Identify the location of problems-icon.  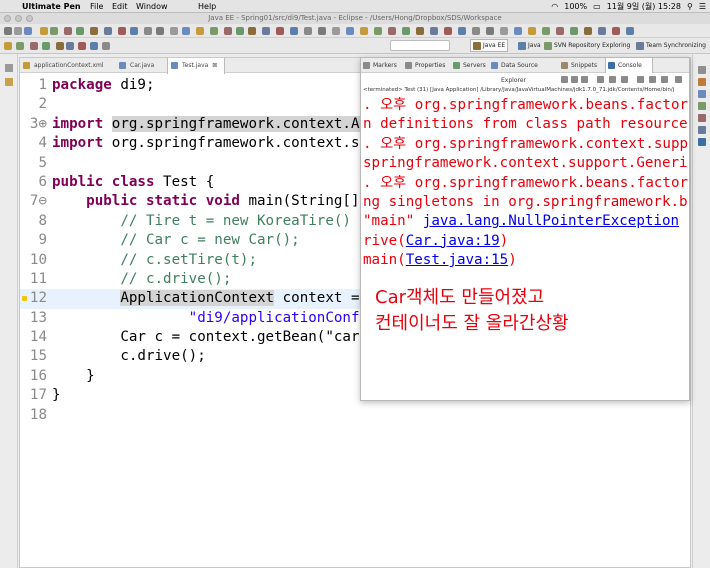
(702, 118).